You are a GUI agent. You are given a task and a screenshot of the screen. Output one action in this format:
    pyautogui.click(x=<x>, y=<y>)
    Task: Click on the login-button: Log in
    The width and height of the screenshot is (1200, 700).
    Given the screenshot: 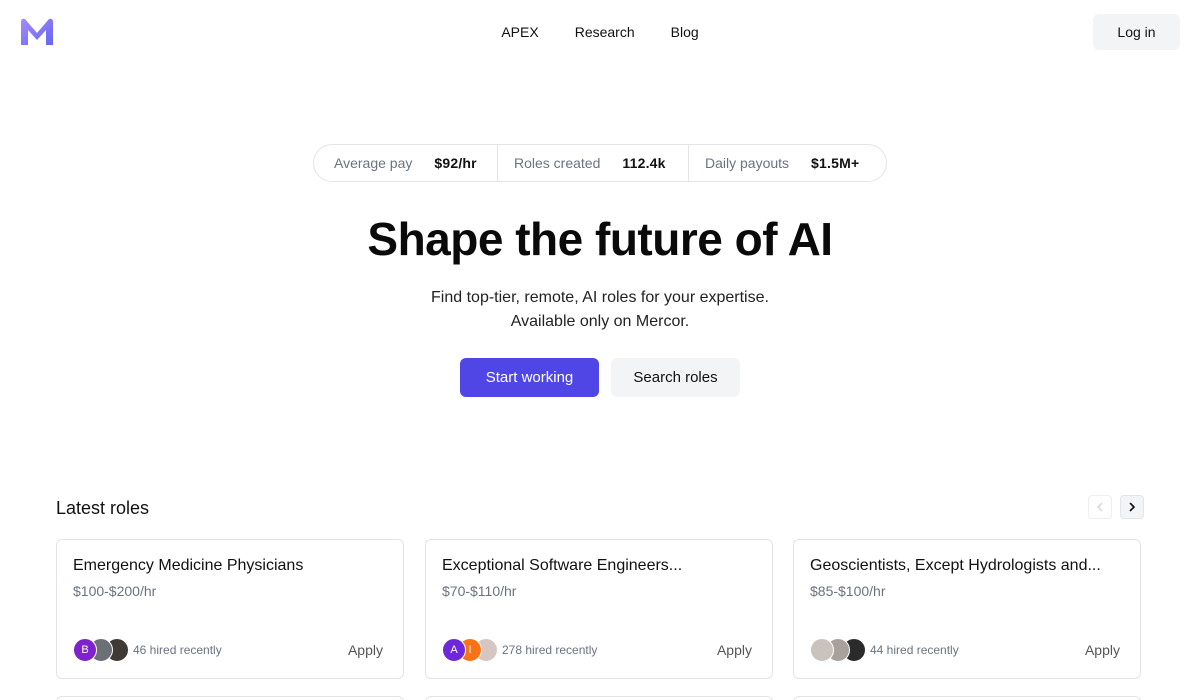 What is the action you would take?
    pyautogui.click(x=1136, y=32)
    